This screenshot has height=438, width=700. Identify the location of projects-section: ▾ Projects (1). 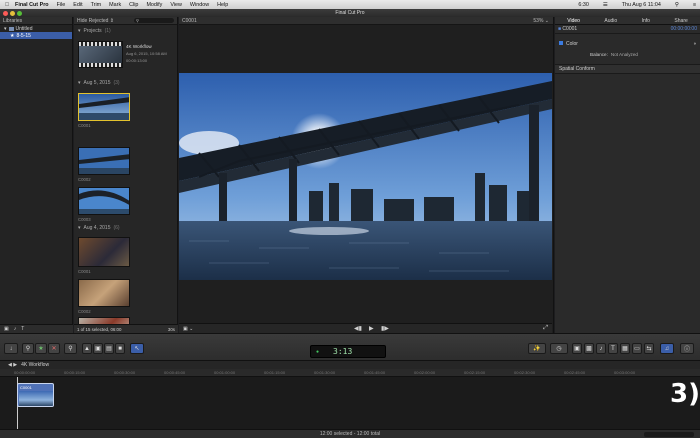
(125, 31).